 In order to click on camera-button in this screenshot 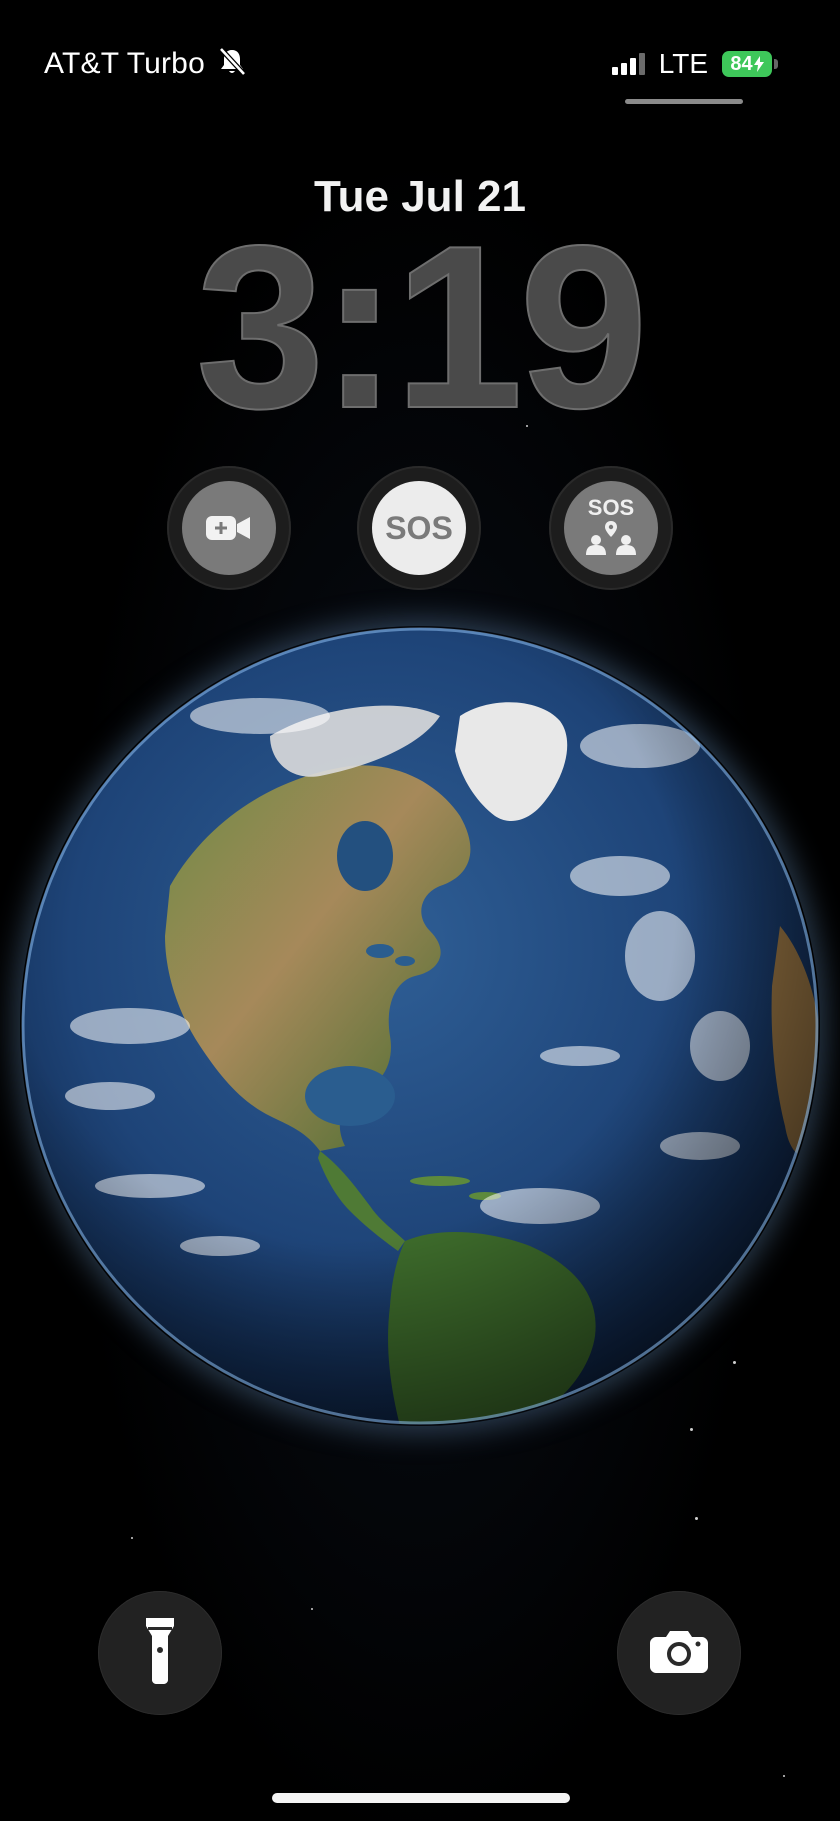, I will do `click(679, 1653)`.